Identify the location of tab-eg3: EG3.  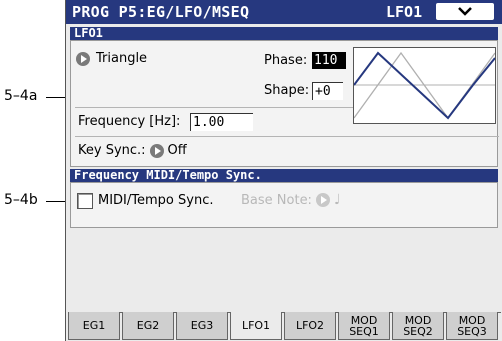
(202, 326).